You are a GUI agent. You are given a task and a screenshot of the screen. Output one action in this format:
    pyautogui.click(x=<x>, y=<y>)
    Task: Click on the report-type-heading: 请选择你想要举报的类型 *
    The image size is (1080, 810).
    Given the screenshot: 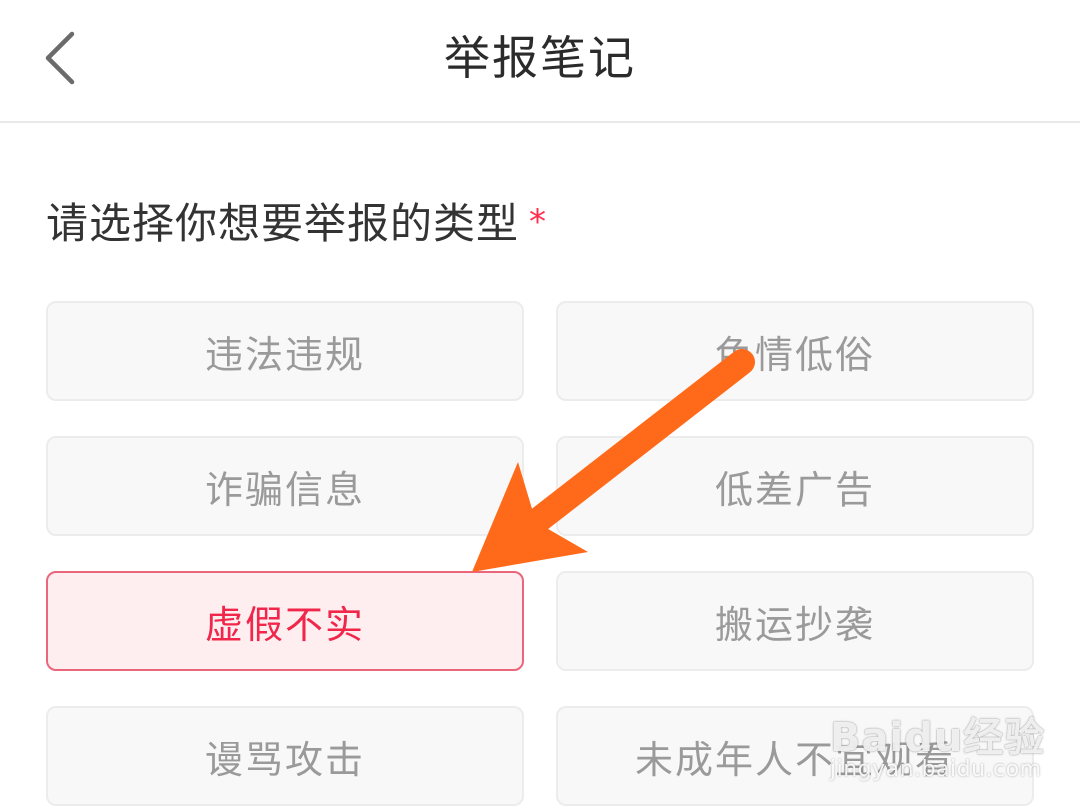 What is the action you would take?
    pyautogui.click(x=296, y=224)
    